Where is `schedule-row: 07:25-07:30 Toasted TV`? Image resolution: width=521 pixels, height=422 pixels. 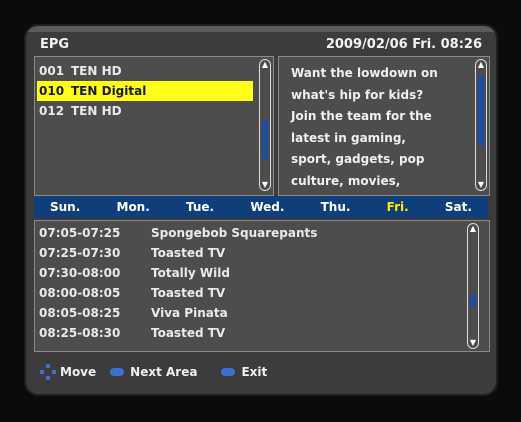
schedule-row: 07:25-07:30 Toasted TV is located at coordinates (132, 253).